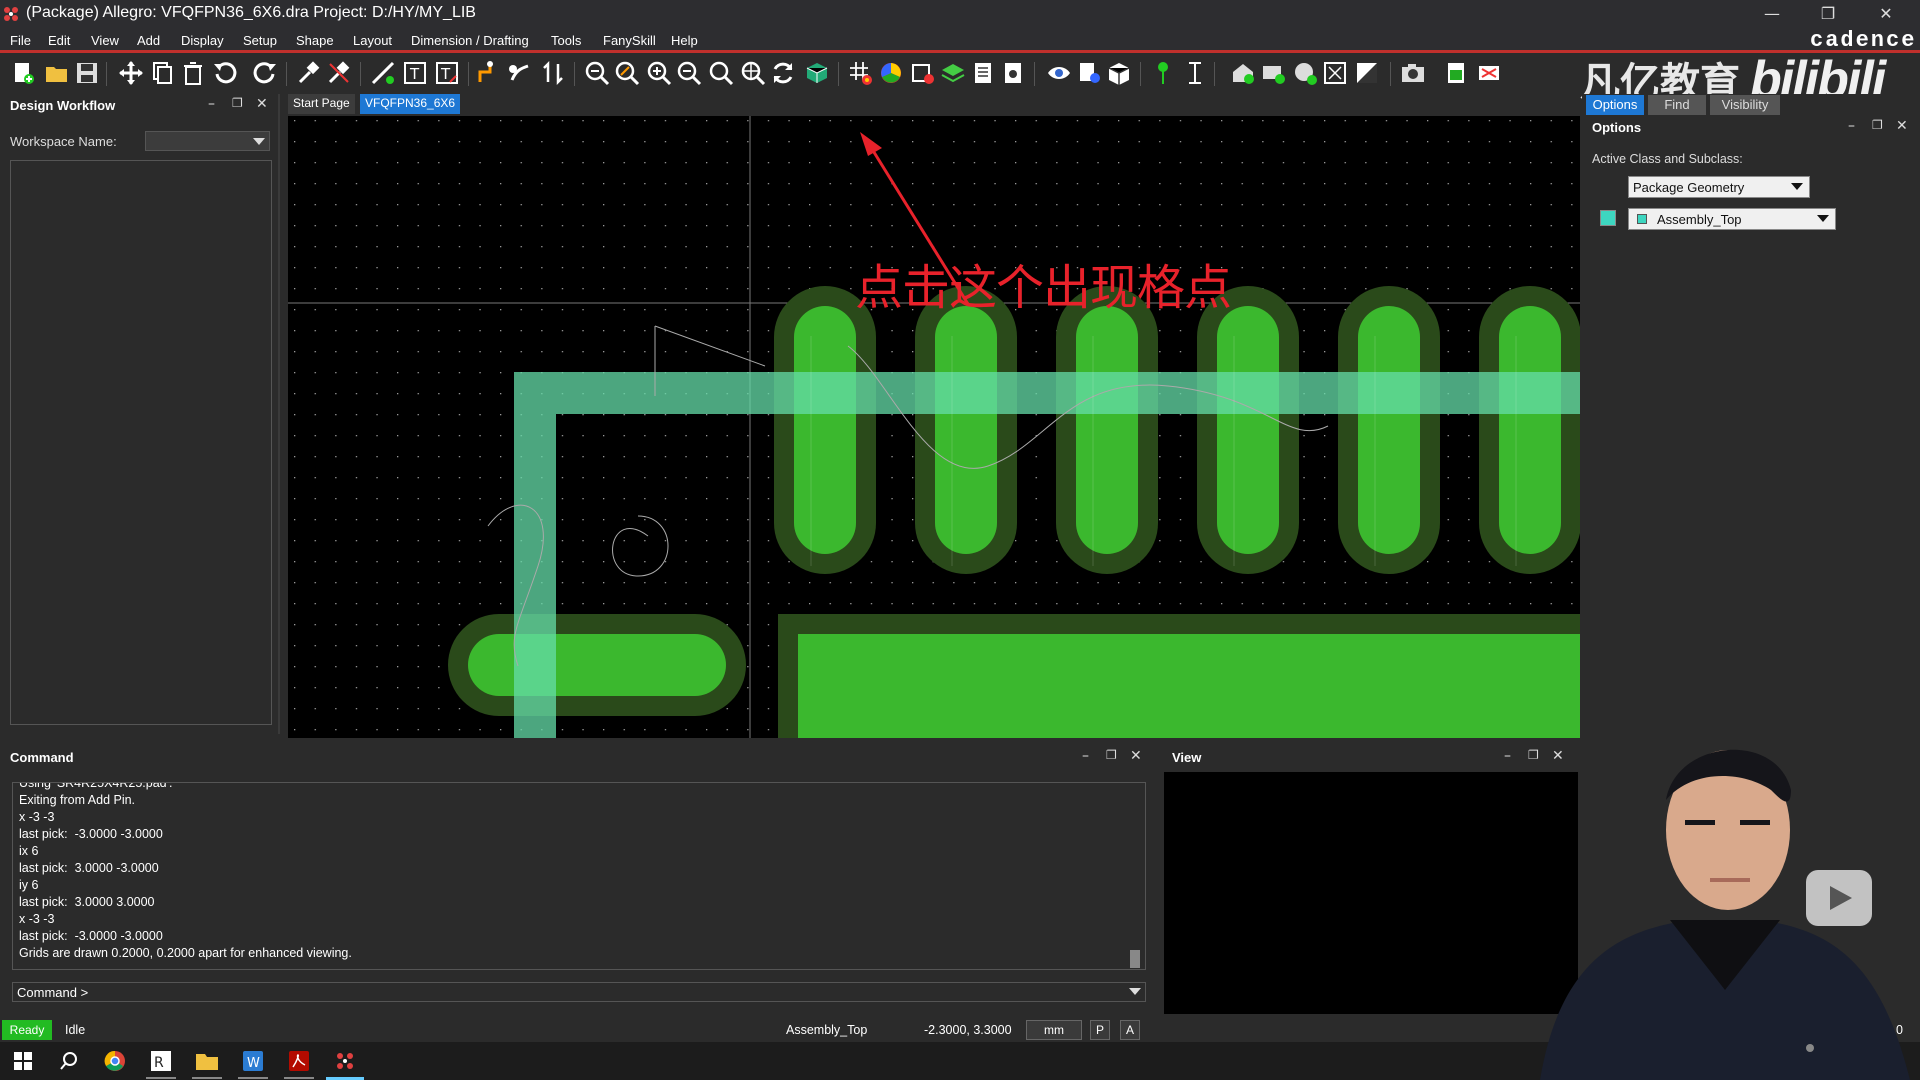 Image resolution: width=1920 pixels, height=1080 pixels. What do you see at coordinates (783, 73) in the screenshot?
I see `redraw-icon` at bounding box center [783, 73].